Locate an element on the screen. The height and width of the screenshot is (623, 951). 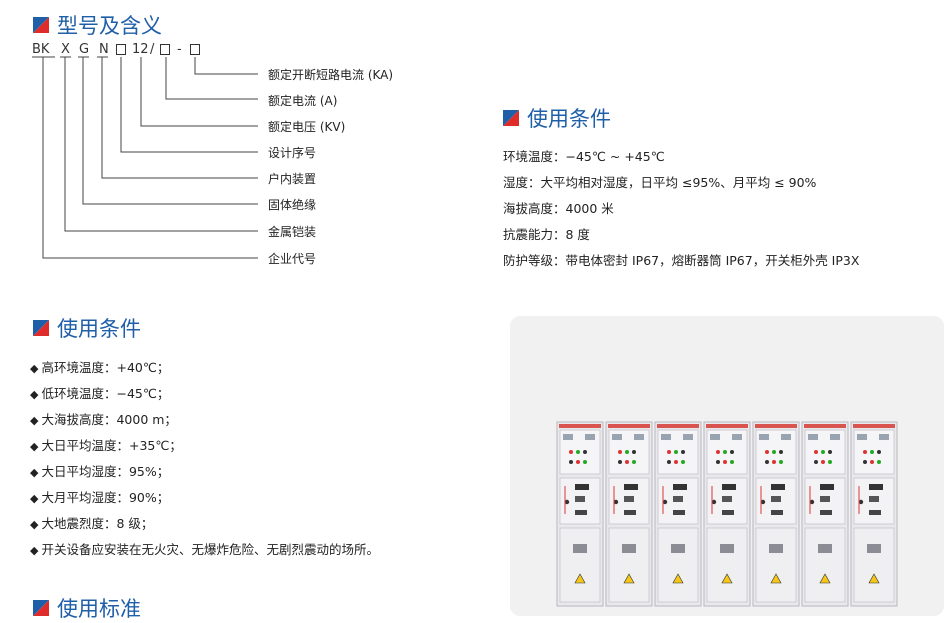
section-heading-conditions: 使用条件 is located at coordinates (557, 118).